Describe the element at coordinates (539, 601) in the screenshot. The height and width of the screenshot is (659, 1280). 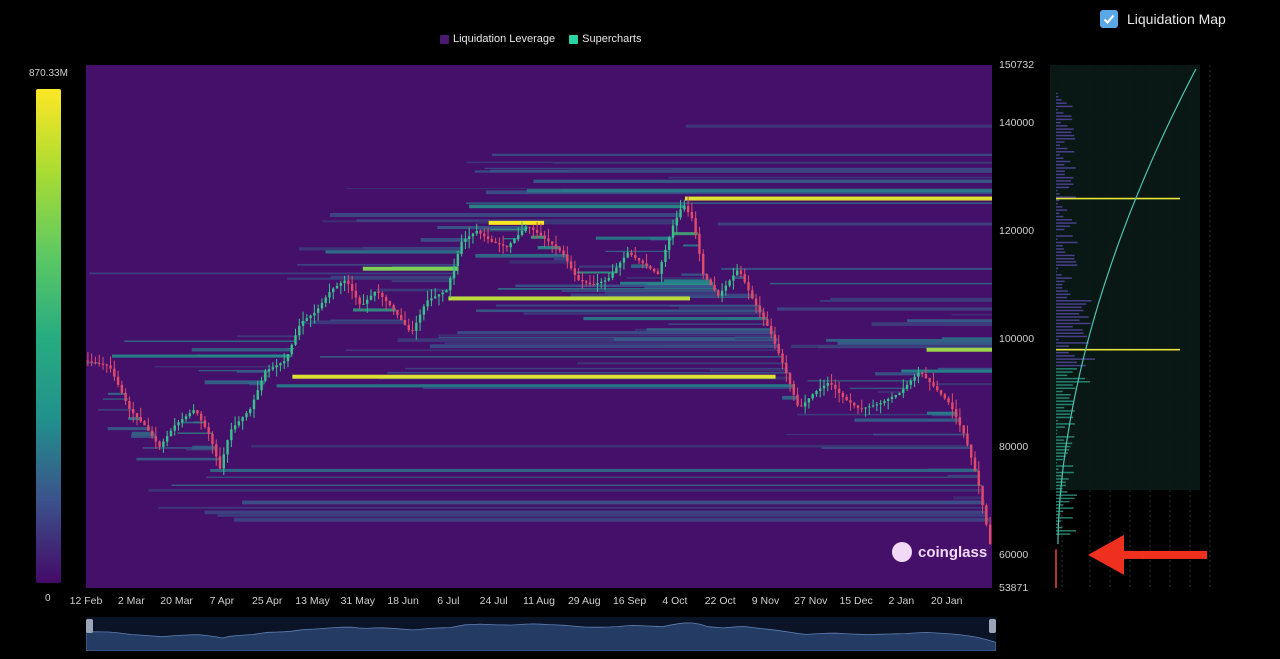
I see `x-tick-label: 11 Aug` at that location.